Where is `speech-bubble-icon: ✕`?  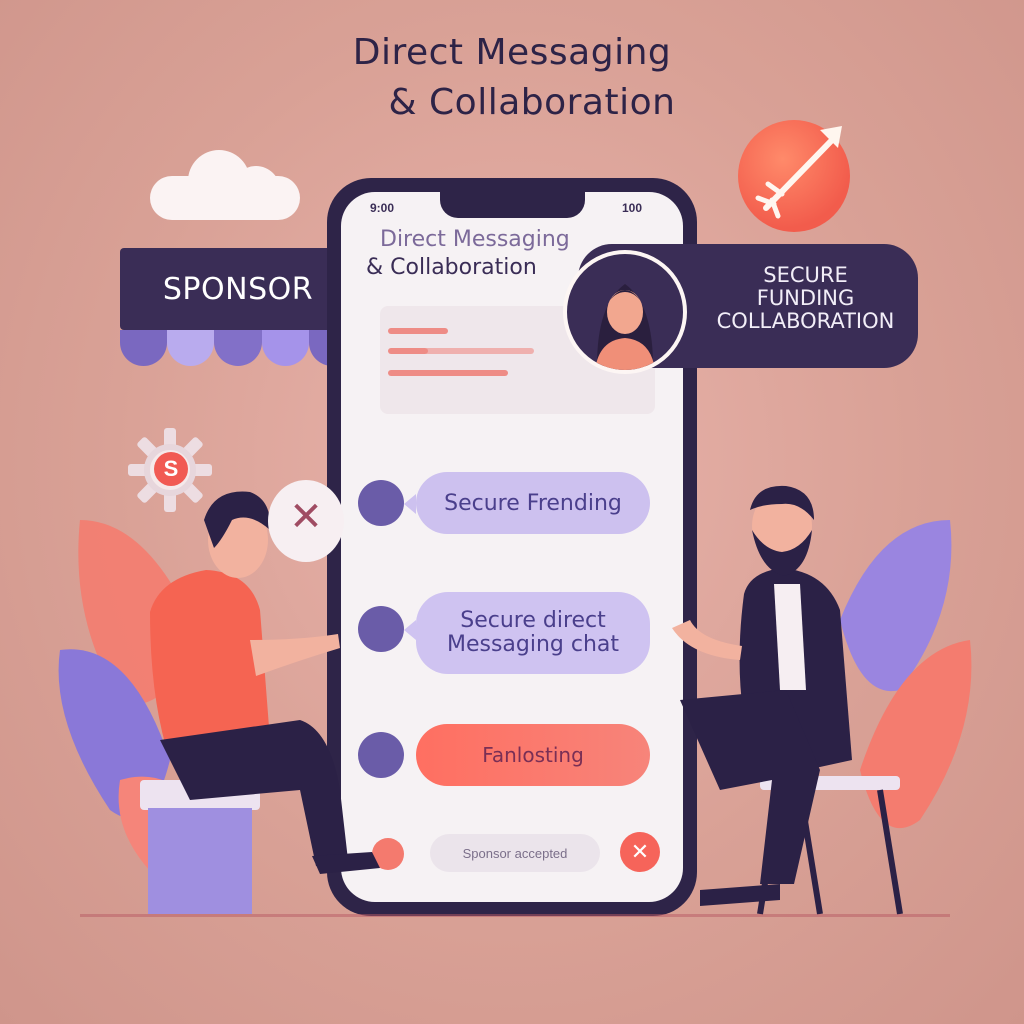
speech-bubble-icon: ✕ is located at coordinates (306, 521).